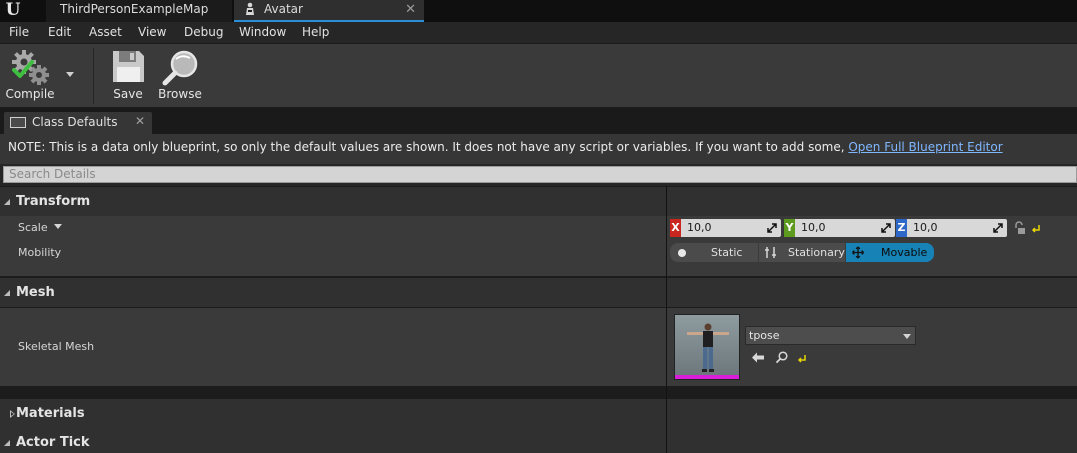  What do you see at coordinates (30, 67) in the screenshot?
I see `compile-gears-icon` at bounding box center [30, 67].